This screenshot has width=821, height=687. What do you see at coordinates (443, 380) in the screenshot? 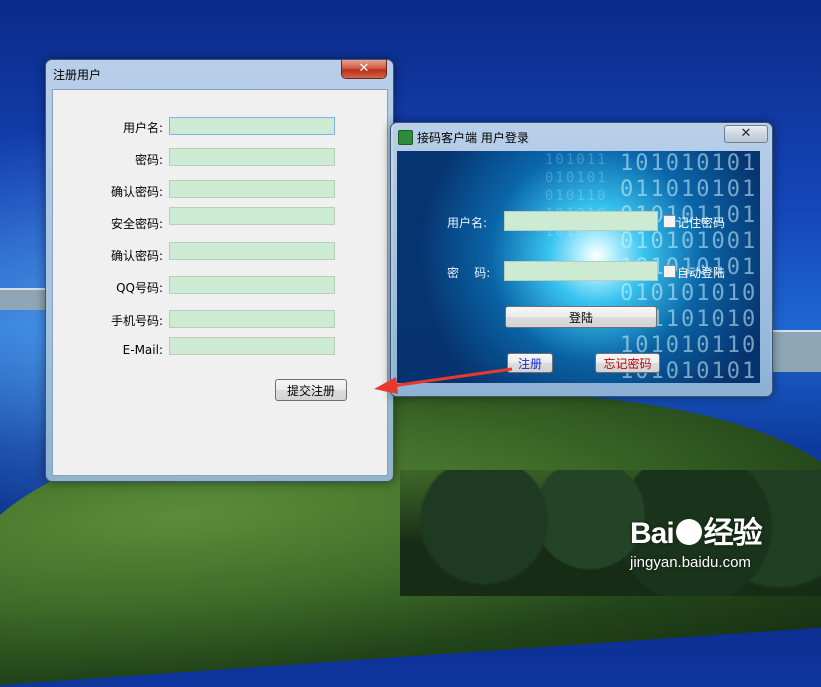
I see `annotation-arrow` at bounding box center [443, 380].